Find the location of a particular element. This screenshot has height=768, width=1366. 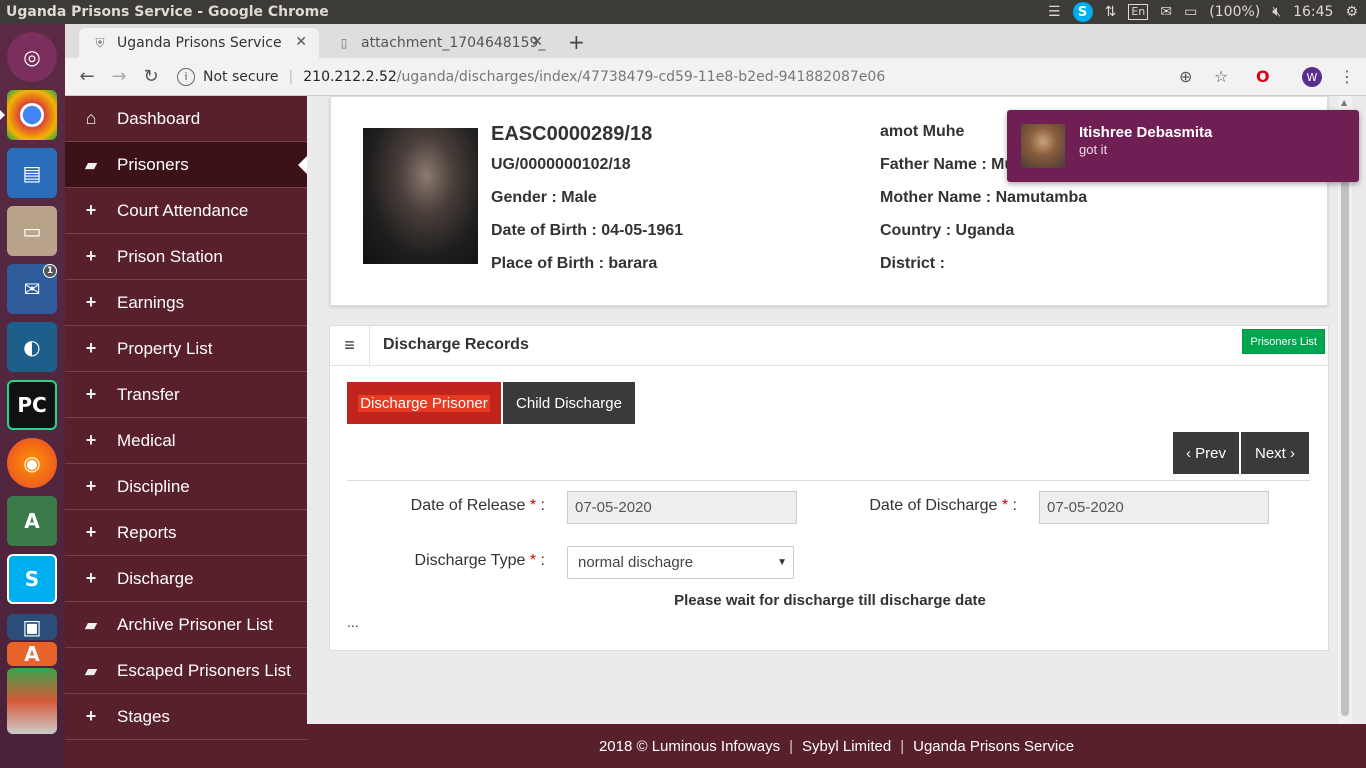

footer-company: Sybyl Limited is located at coordinates (846, 746).